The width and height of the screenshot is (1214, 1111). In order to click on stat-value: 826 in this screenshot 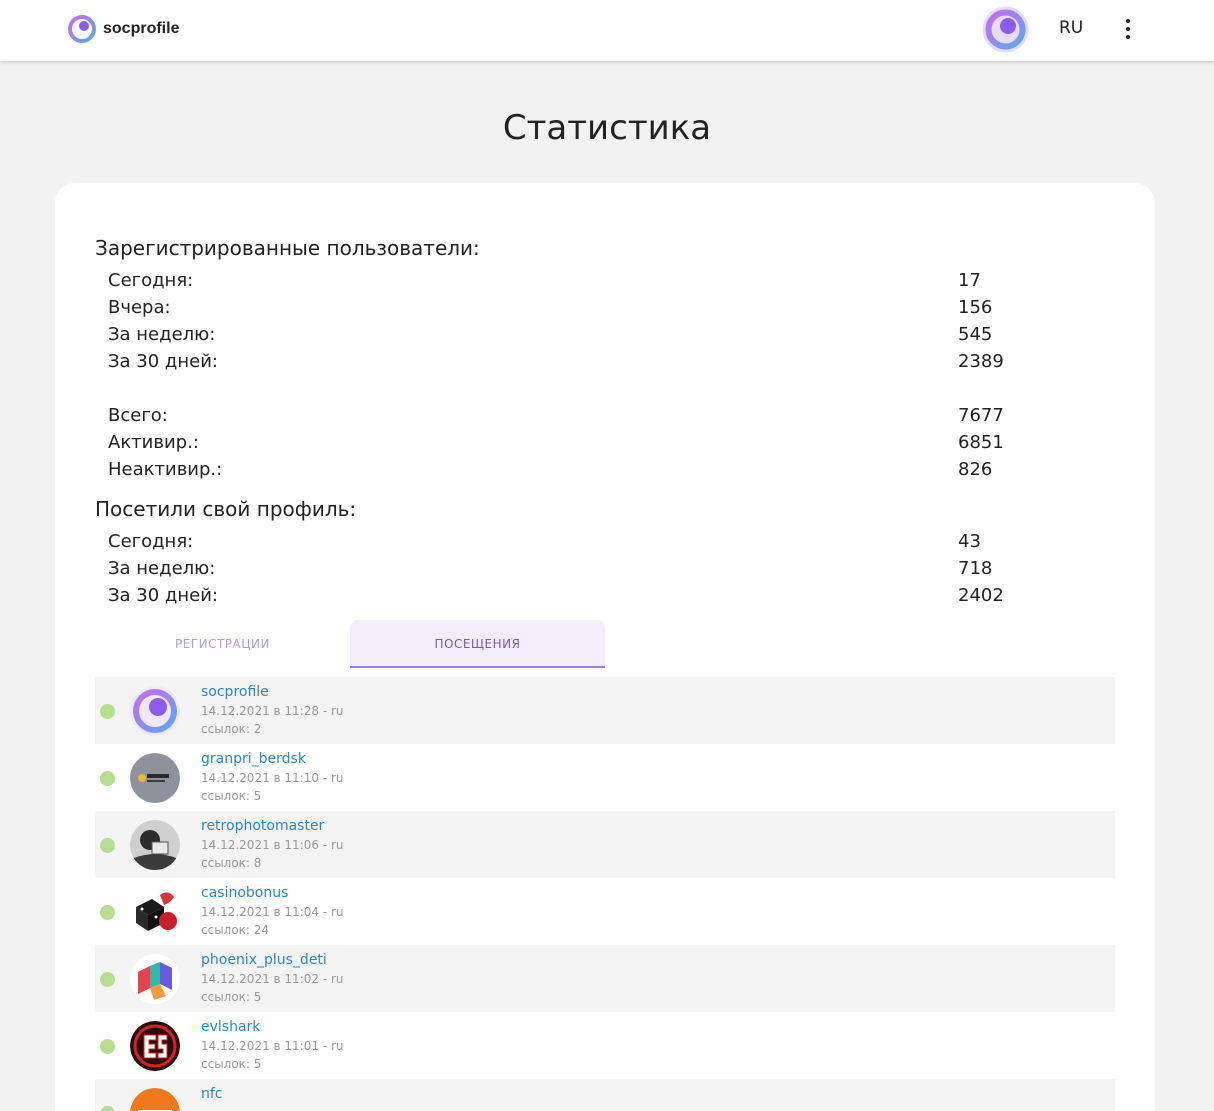, I will do `click(975, 469)`.